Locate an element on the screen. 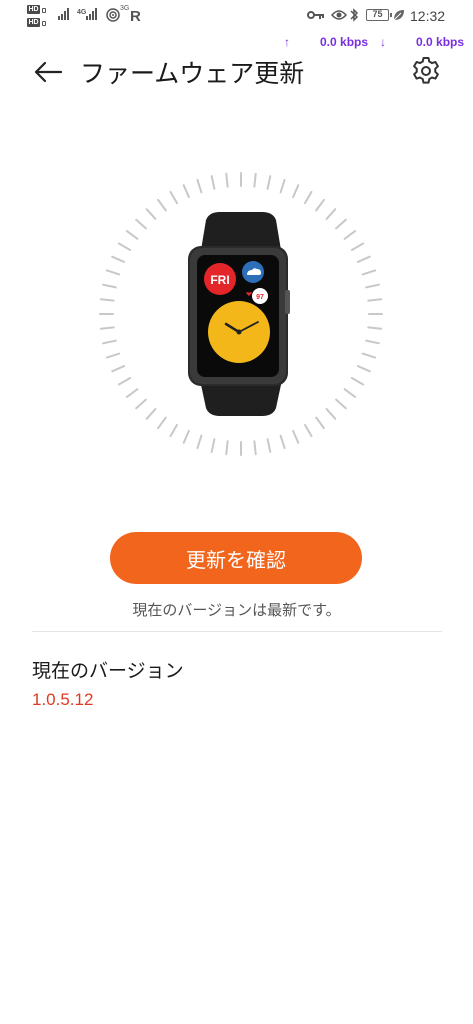 The height and width of the screenshot is (1024, 473). download-arrow-icon: ↓ is located at coordinates (383, 42).